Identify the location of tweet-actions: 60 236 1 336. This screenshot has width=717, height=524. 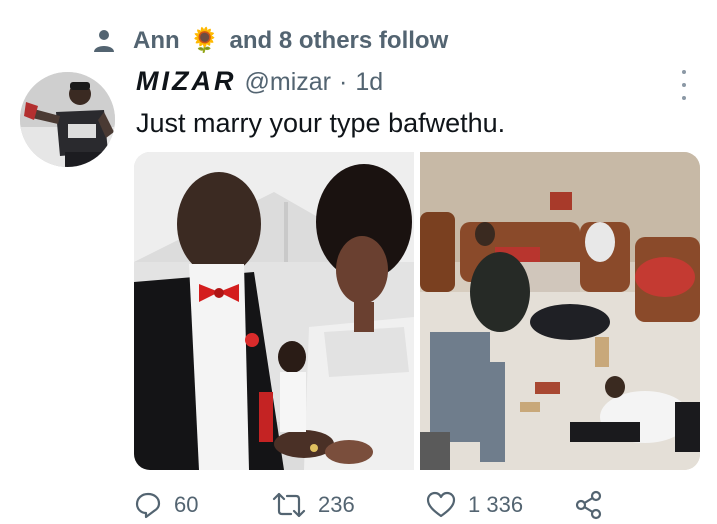
(369, 505).